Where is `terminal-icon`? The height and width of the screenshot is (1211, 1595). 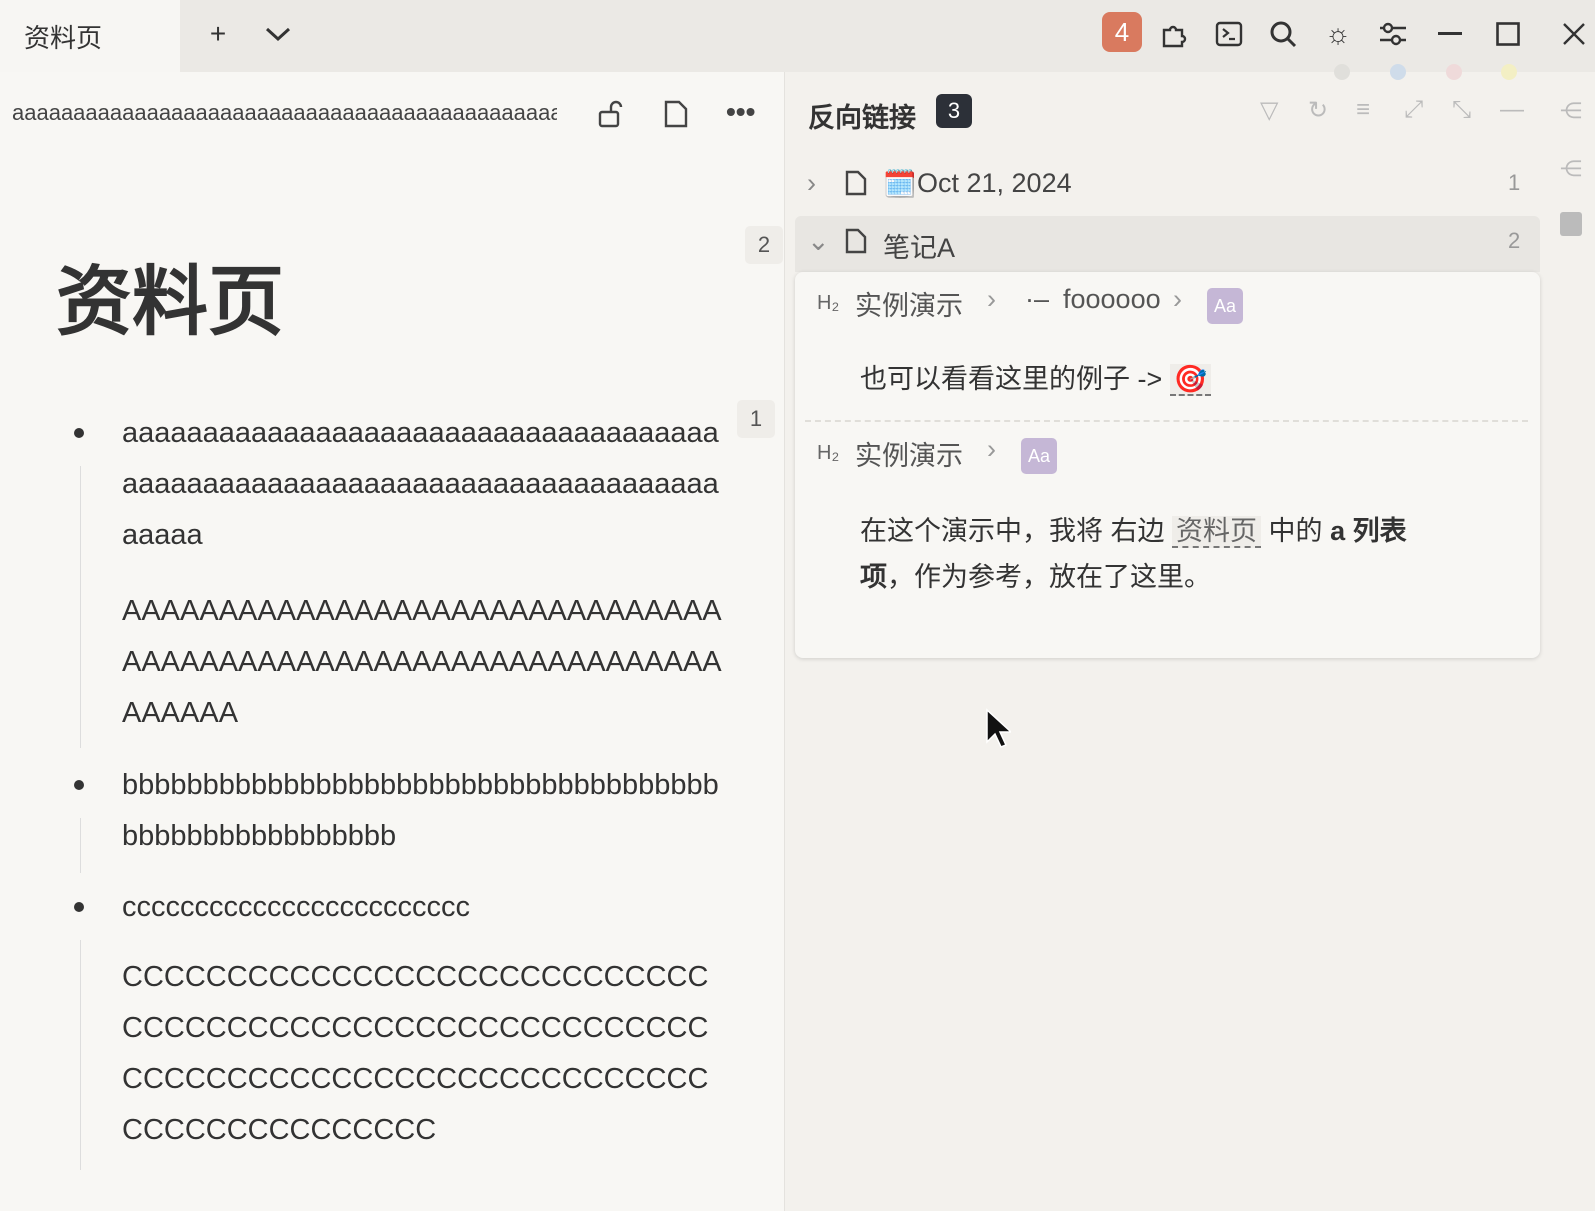
terminal-icon is located at coordinates (1229, 34).